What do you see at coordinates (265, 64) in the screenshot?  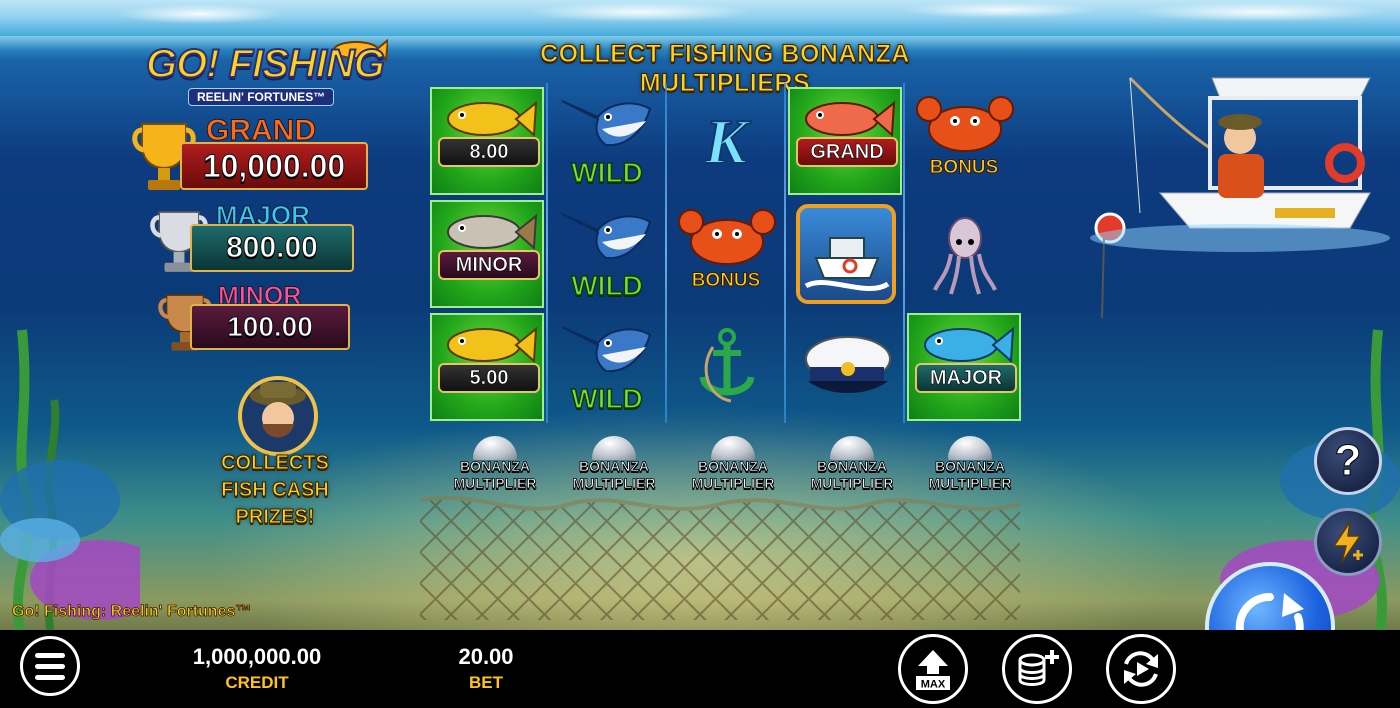 I see `logo-title: GO! FISHING` at bounding box center [265, 64].